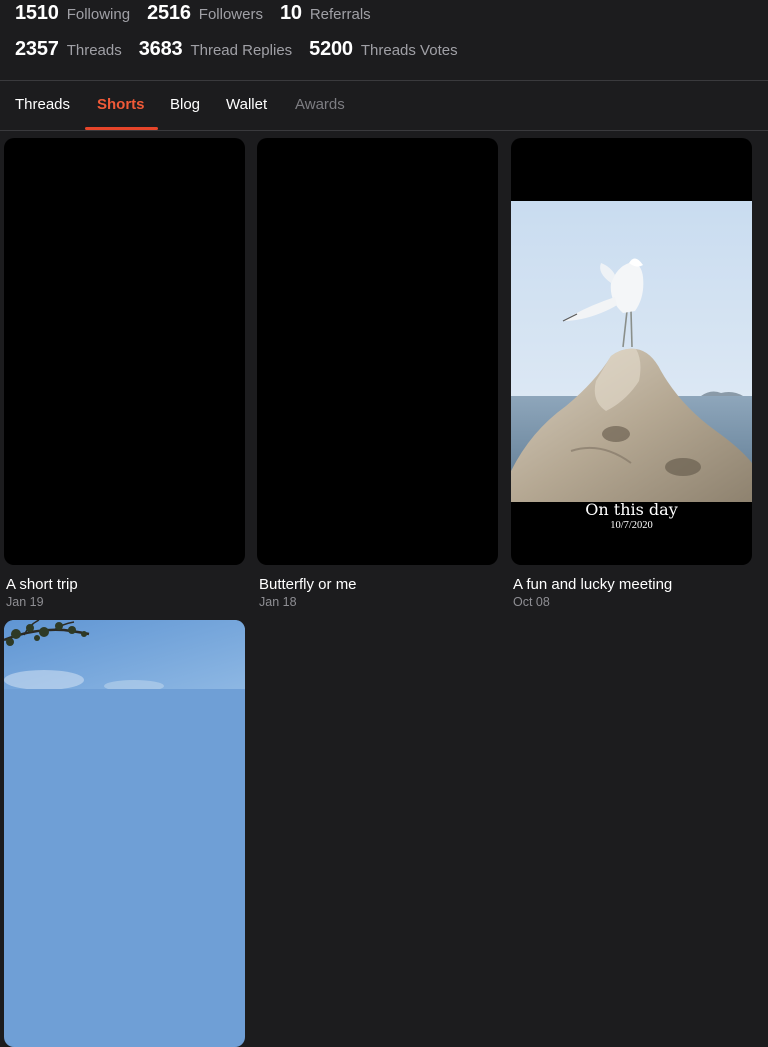 The width and height of the screenshot is (768, 1047). I want to click on stat-thread-replies: 3683 Thread Replies, so click(215, 49).